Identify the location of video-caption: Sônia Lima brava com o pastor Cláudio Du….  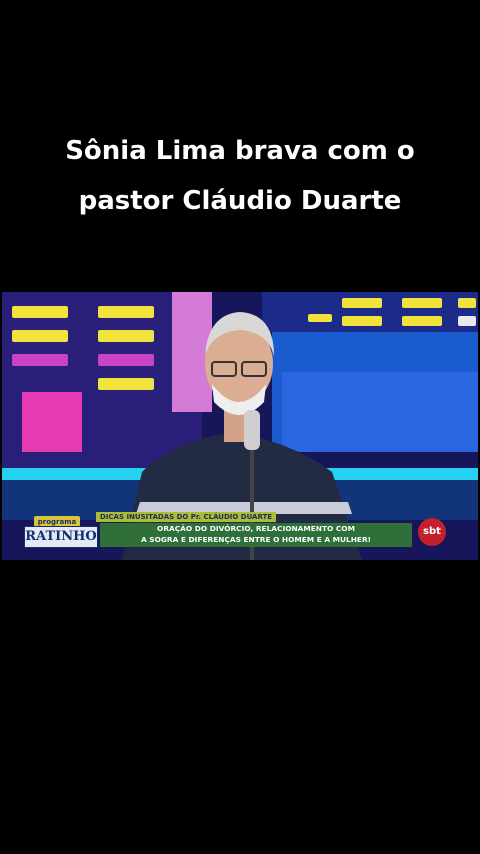
(240, 176).